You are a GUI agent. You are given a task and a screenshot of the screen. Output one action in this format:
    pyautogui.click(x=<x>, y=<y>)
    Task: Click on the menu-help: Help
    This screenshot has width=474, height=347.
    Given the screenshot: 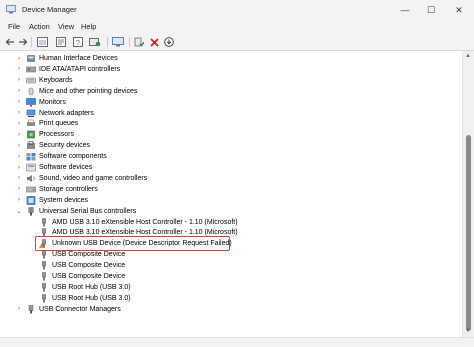 What is the action you would take?
    pyautogui.click(x=88, y=26)
    